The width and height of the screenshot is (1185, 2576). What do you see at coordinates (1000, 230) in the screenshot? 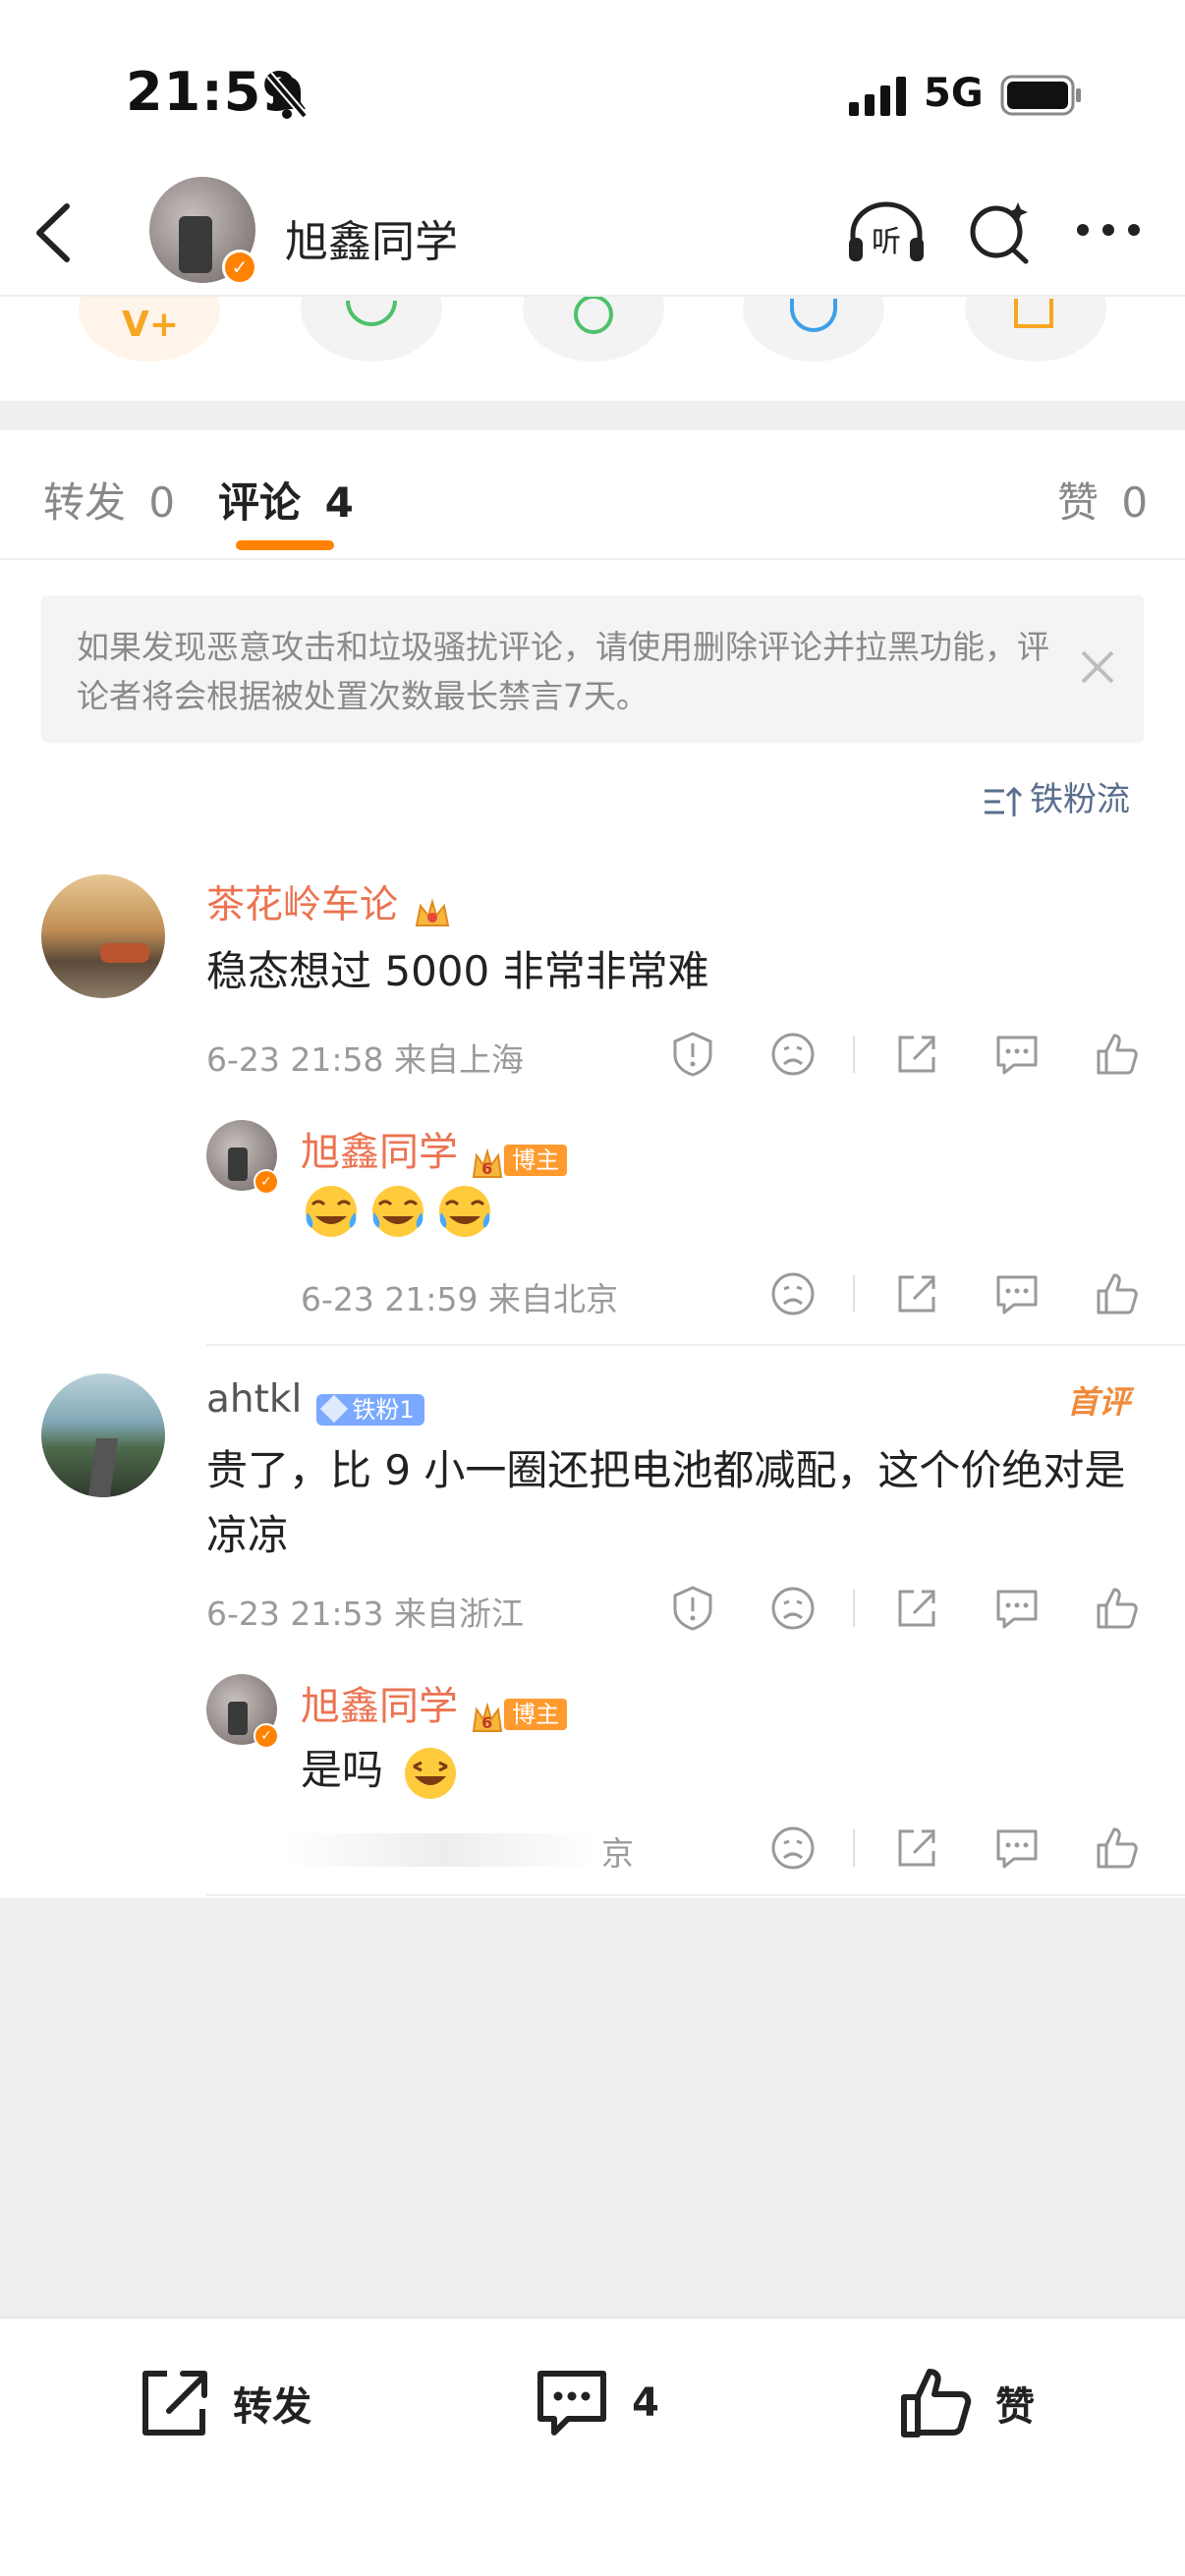
I see `search-icon` at bounding box center [1000, 230].